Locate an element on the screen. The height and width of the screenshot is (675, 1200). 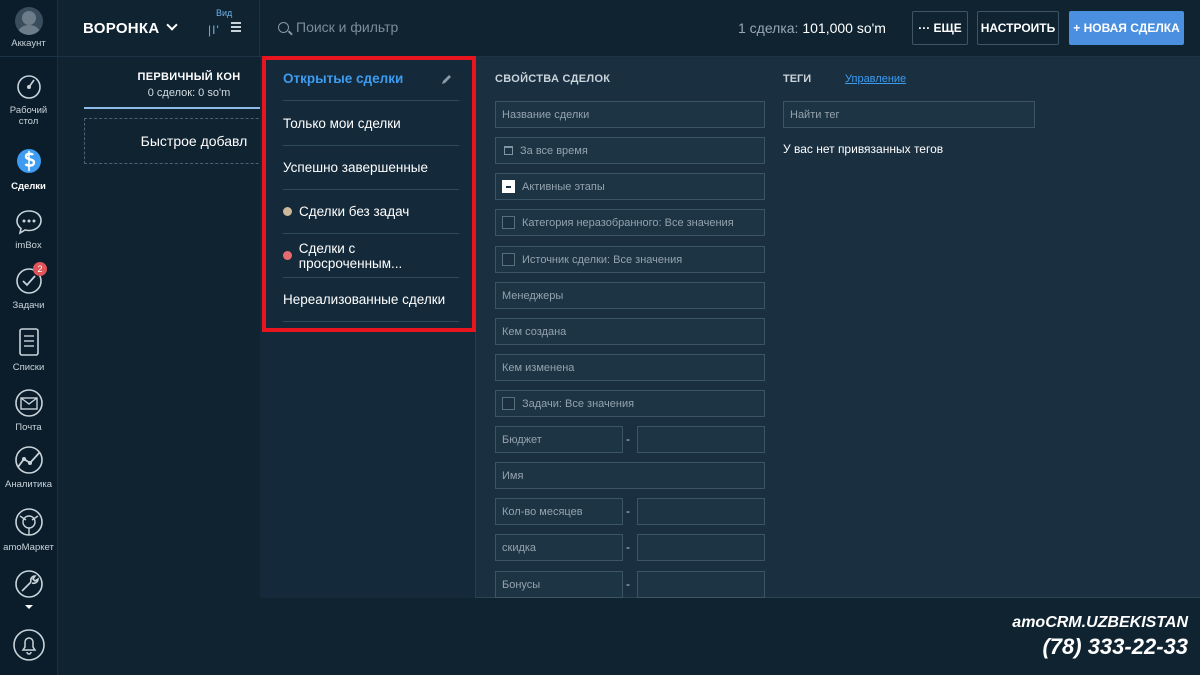
edit-pencil-icon is located at coordinates (447, 79).